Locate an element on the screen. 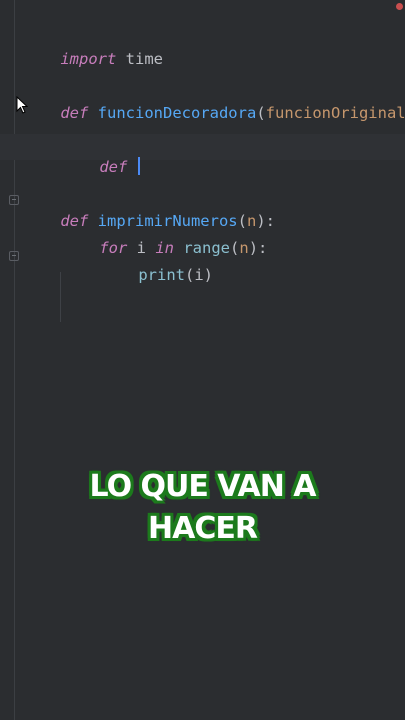 This screenshot has height=720, width=405. text-caret is located at coordinates (138, 166).